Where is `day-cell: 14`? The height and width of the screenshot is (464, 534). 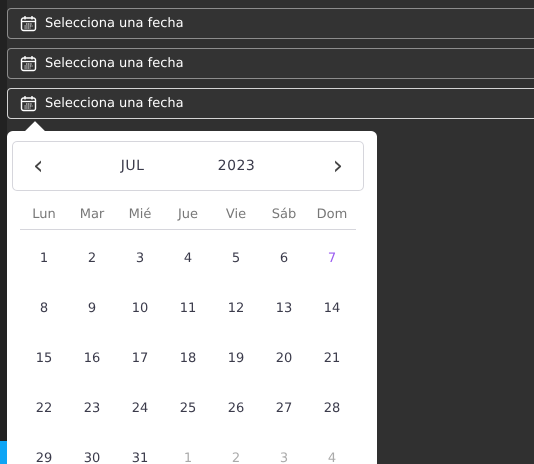
day-cell: 14 is located at coordinates (332, 308).